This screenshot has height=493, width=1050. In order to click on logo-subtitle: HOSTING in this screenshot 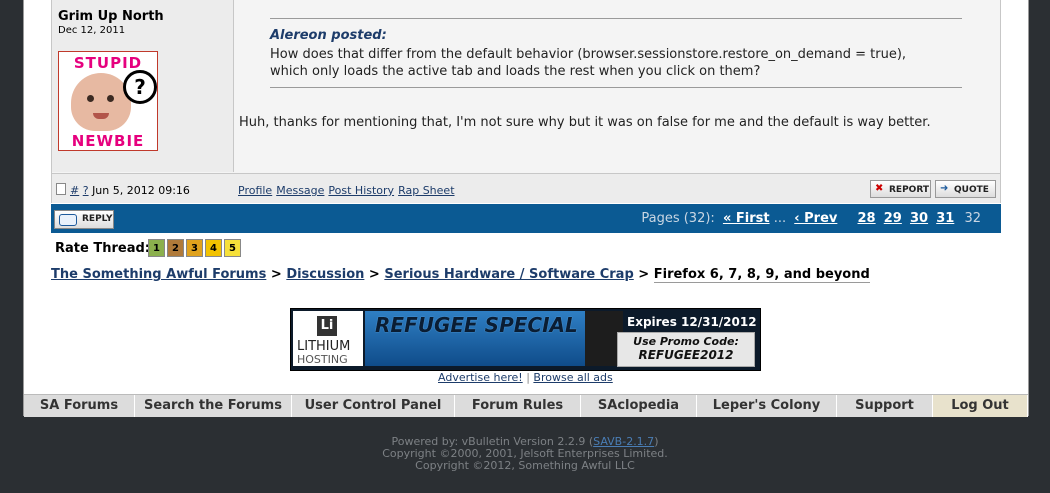, I will do `click(322, 359)`.